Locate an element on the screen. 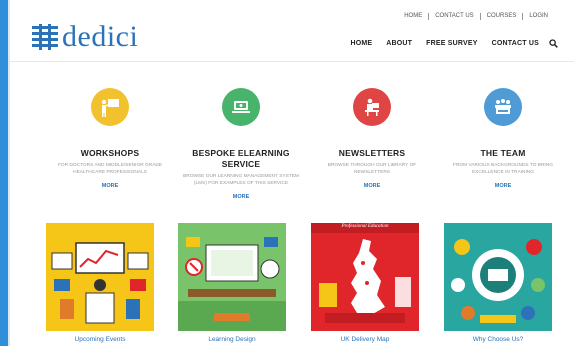 This screenshot has width=574, height=346. nav-free-survey: FREE SURVEY is located at coordinates (451, 43).